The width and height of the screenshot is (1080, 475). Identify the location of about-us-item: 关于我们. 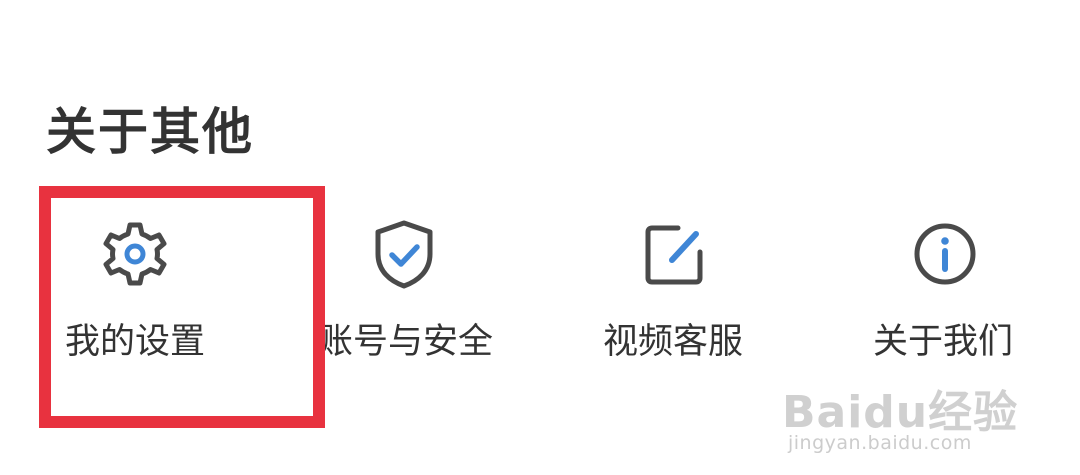
(960, 300).